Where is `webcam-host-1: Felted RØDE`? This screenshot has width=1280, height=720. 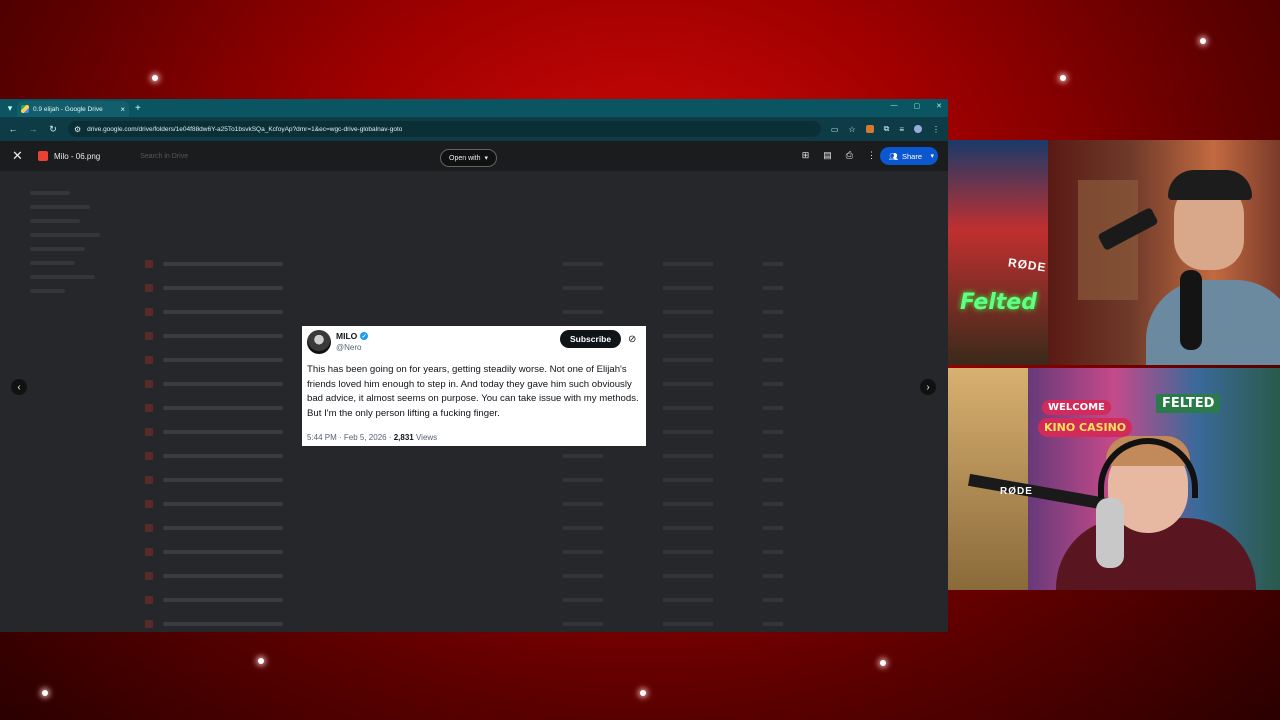 webcam-host-1: Felted RØDE is located at coordinates (1114, 252).